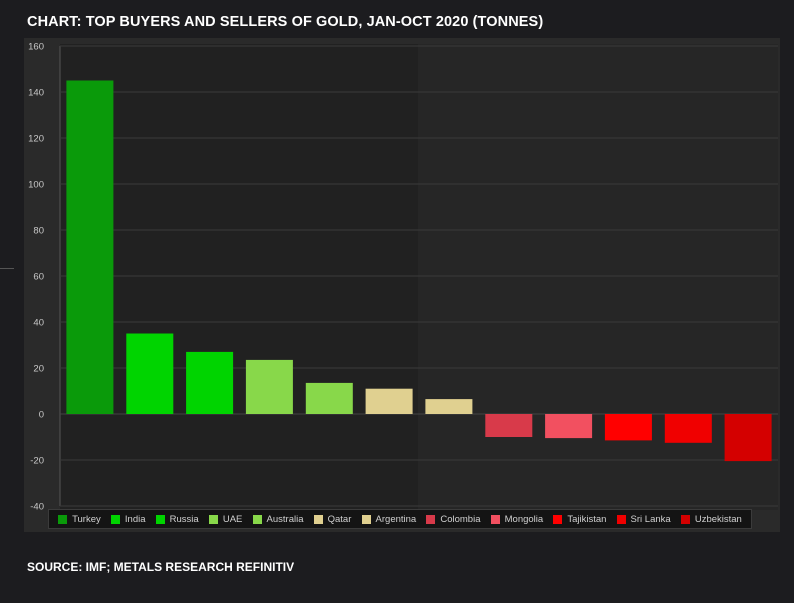 This screenshot has height=603, width=794. I want to click on legend-item: Tajikistan, so click(579, 519).